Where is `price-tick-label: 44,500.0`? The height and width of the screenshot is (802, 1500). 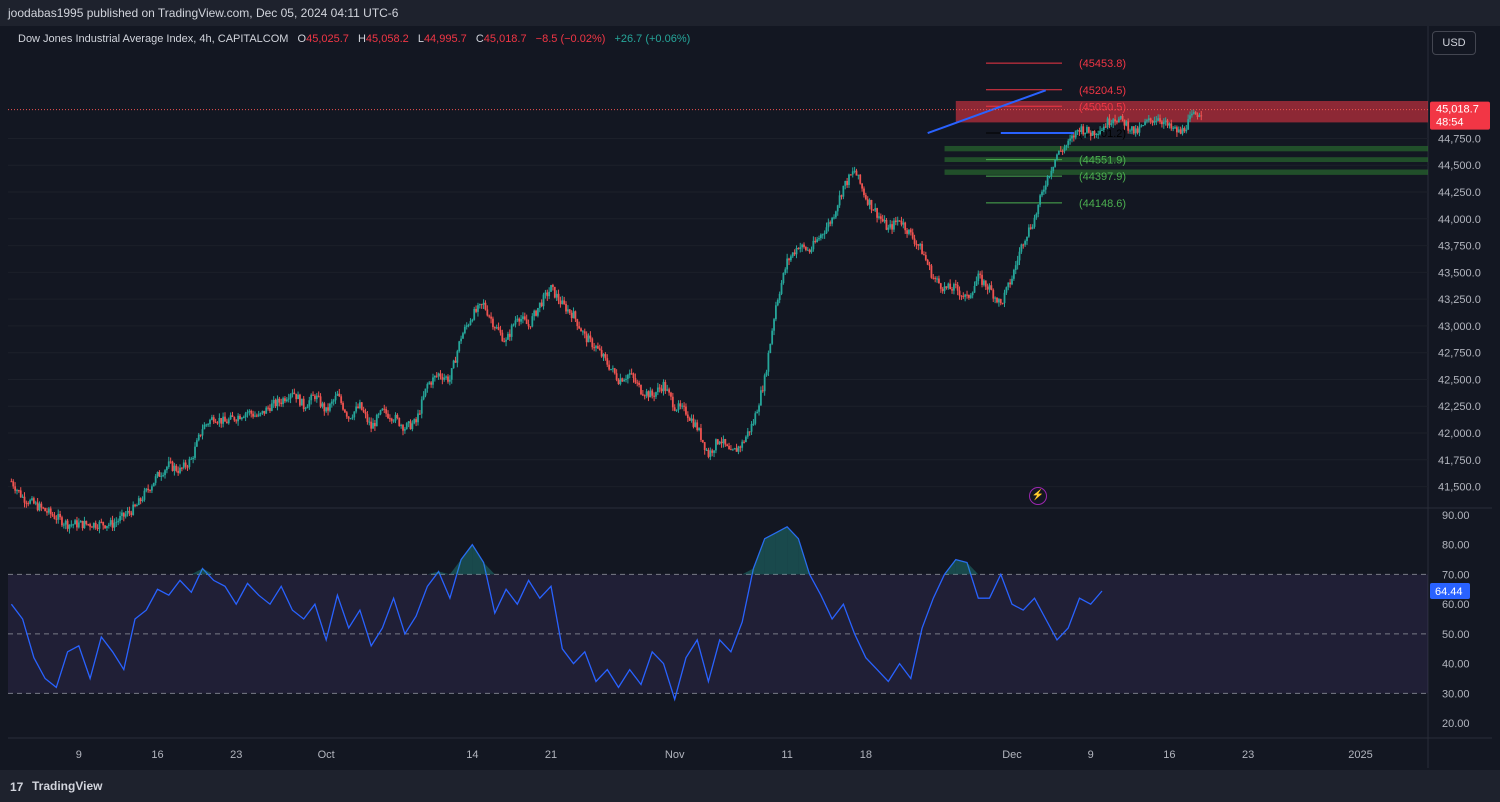
price-tick-label: 44,500.0 is located at coordinates (1459, 166).